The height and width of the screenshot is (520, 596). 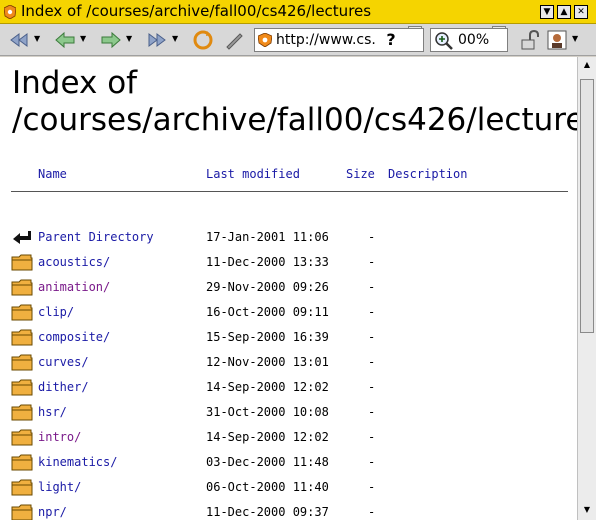 I want to click on site-icon, so click(x=265, y=40).